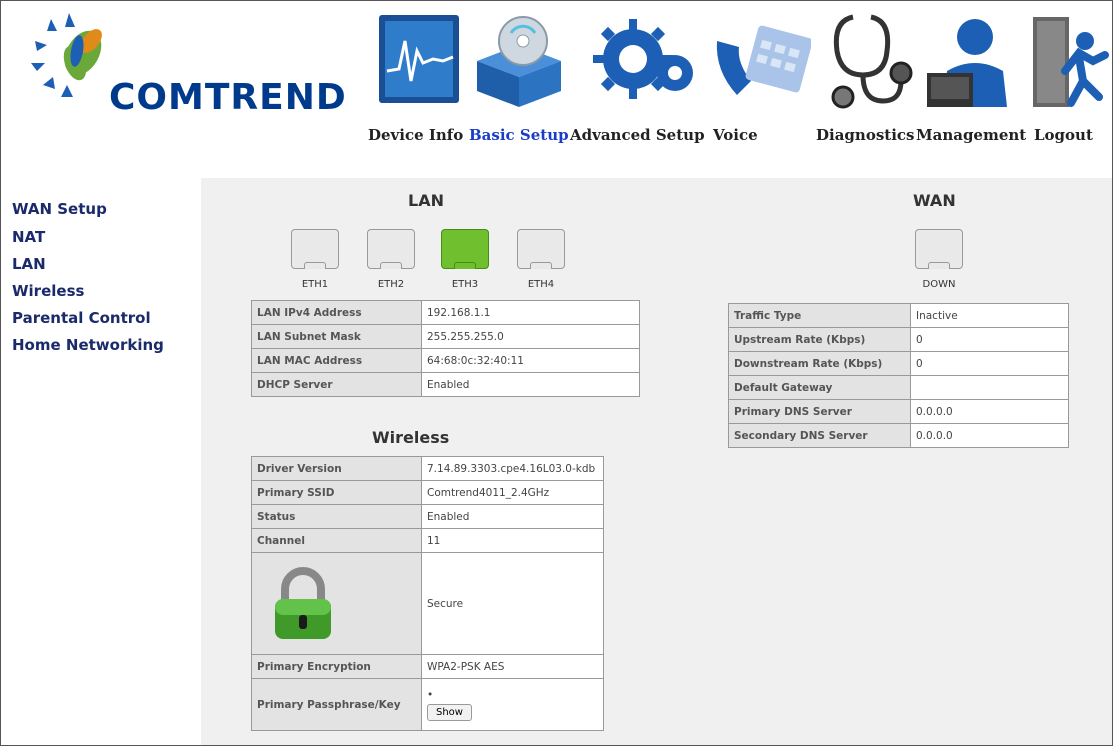 This screenshot has height=746, width=1115. Describe the element at coordinates (512, 540) in the screenshot. I see `channel-value: 11` at that location.